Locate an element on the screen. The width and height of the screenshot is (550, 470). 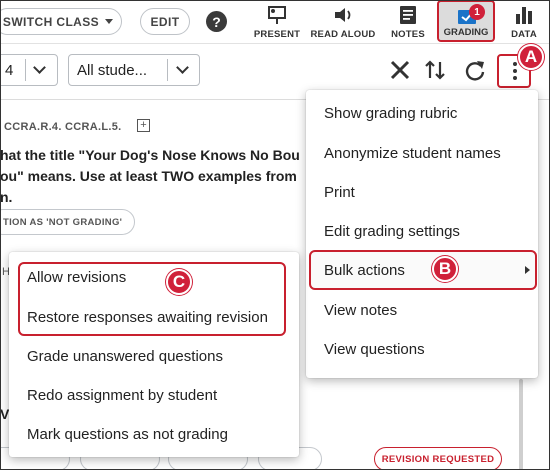
tool-data: DATA is located at coordinates (524, 22).